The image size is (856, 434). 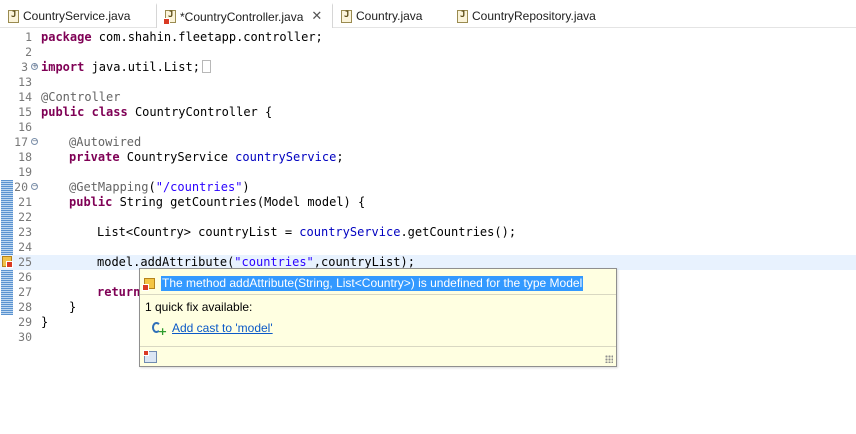 What do you see at coordinates (534, 16) in the screenshot?
I see `tab-label: CountryRepository.java` at bounding box center [534, 16].